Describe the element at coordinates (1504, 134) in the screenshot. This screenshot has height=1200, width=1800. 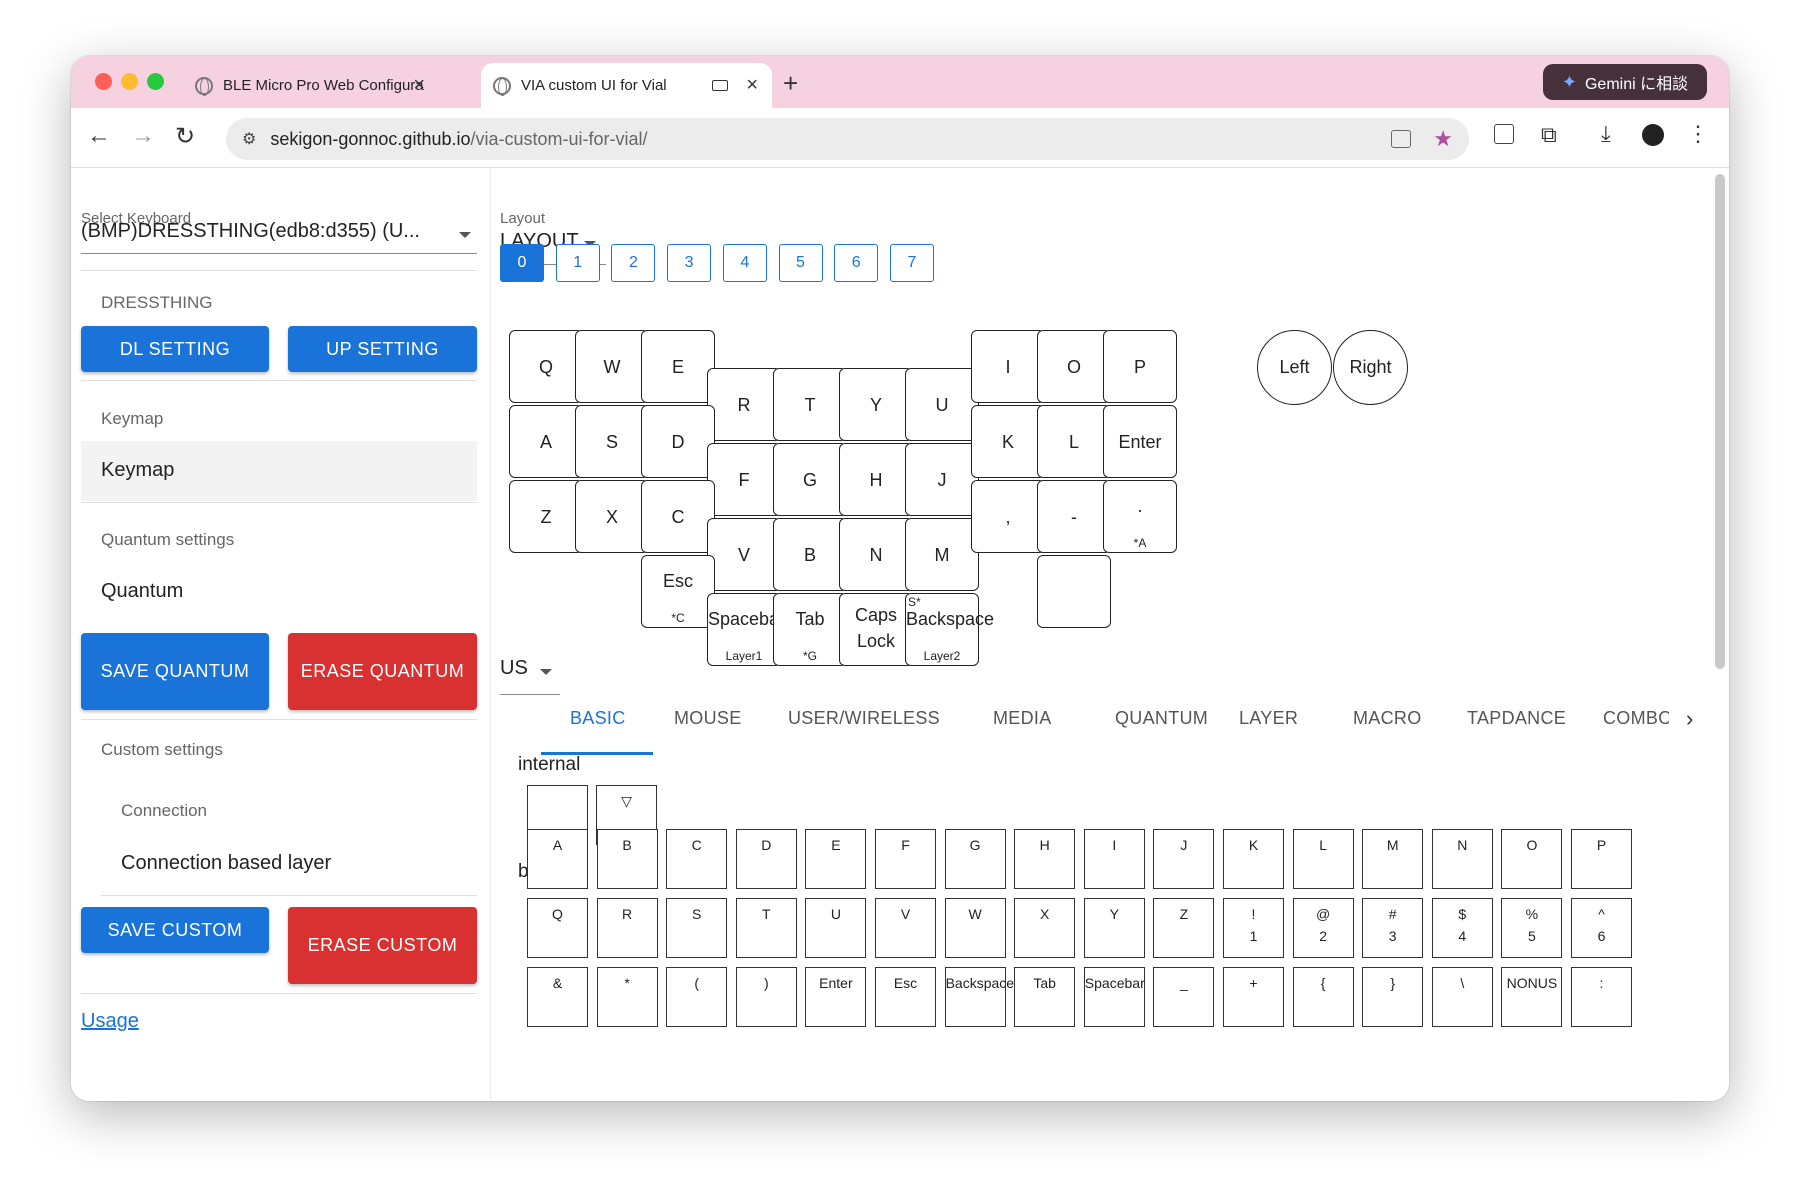
I see `extension-d-icon` at that location.